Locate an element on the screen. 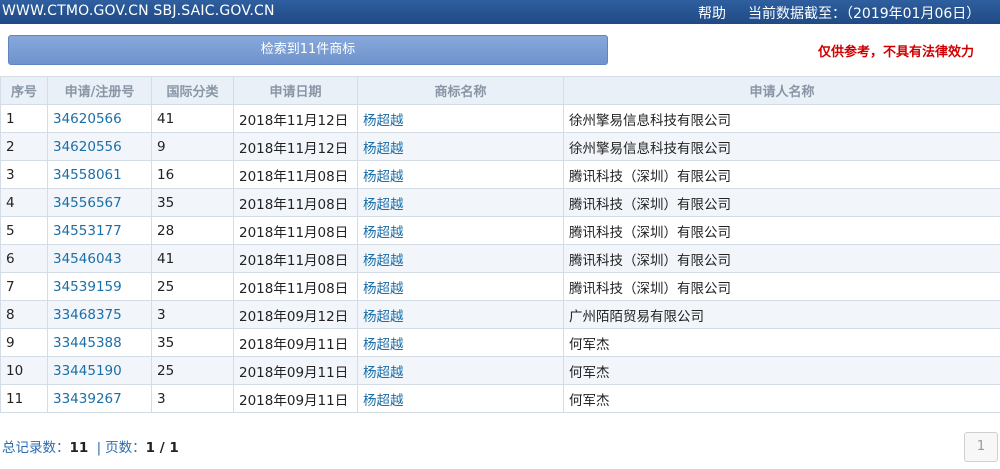 The height and width of the screenshot is (469, 1000). row-number: 5 is located at coordinates (24, 230).